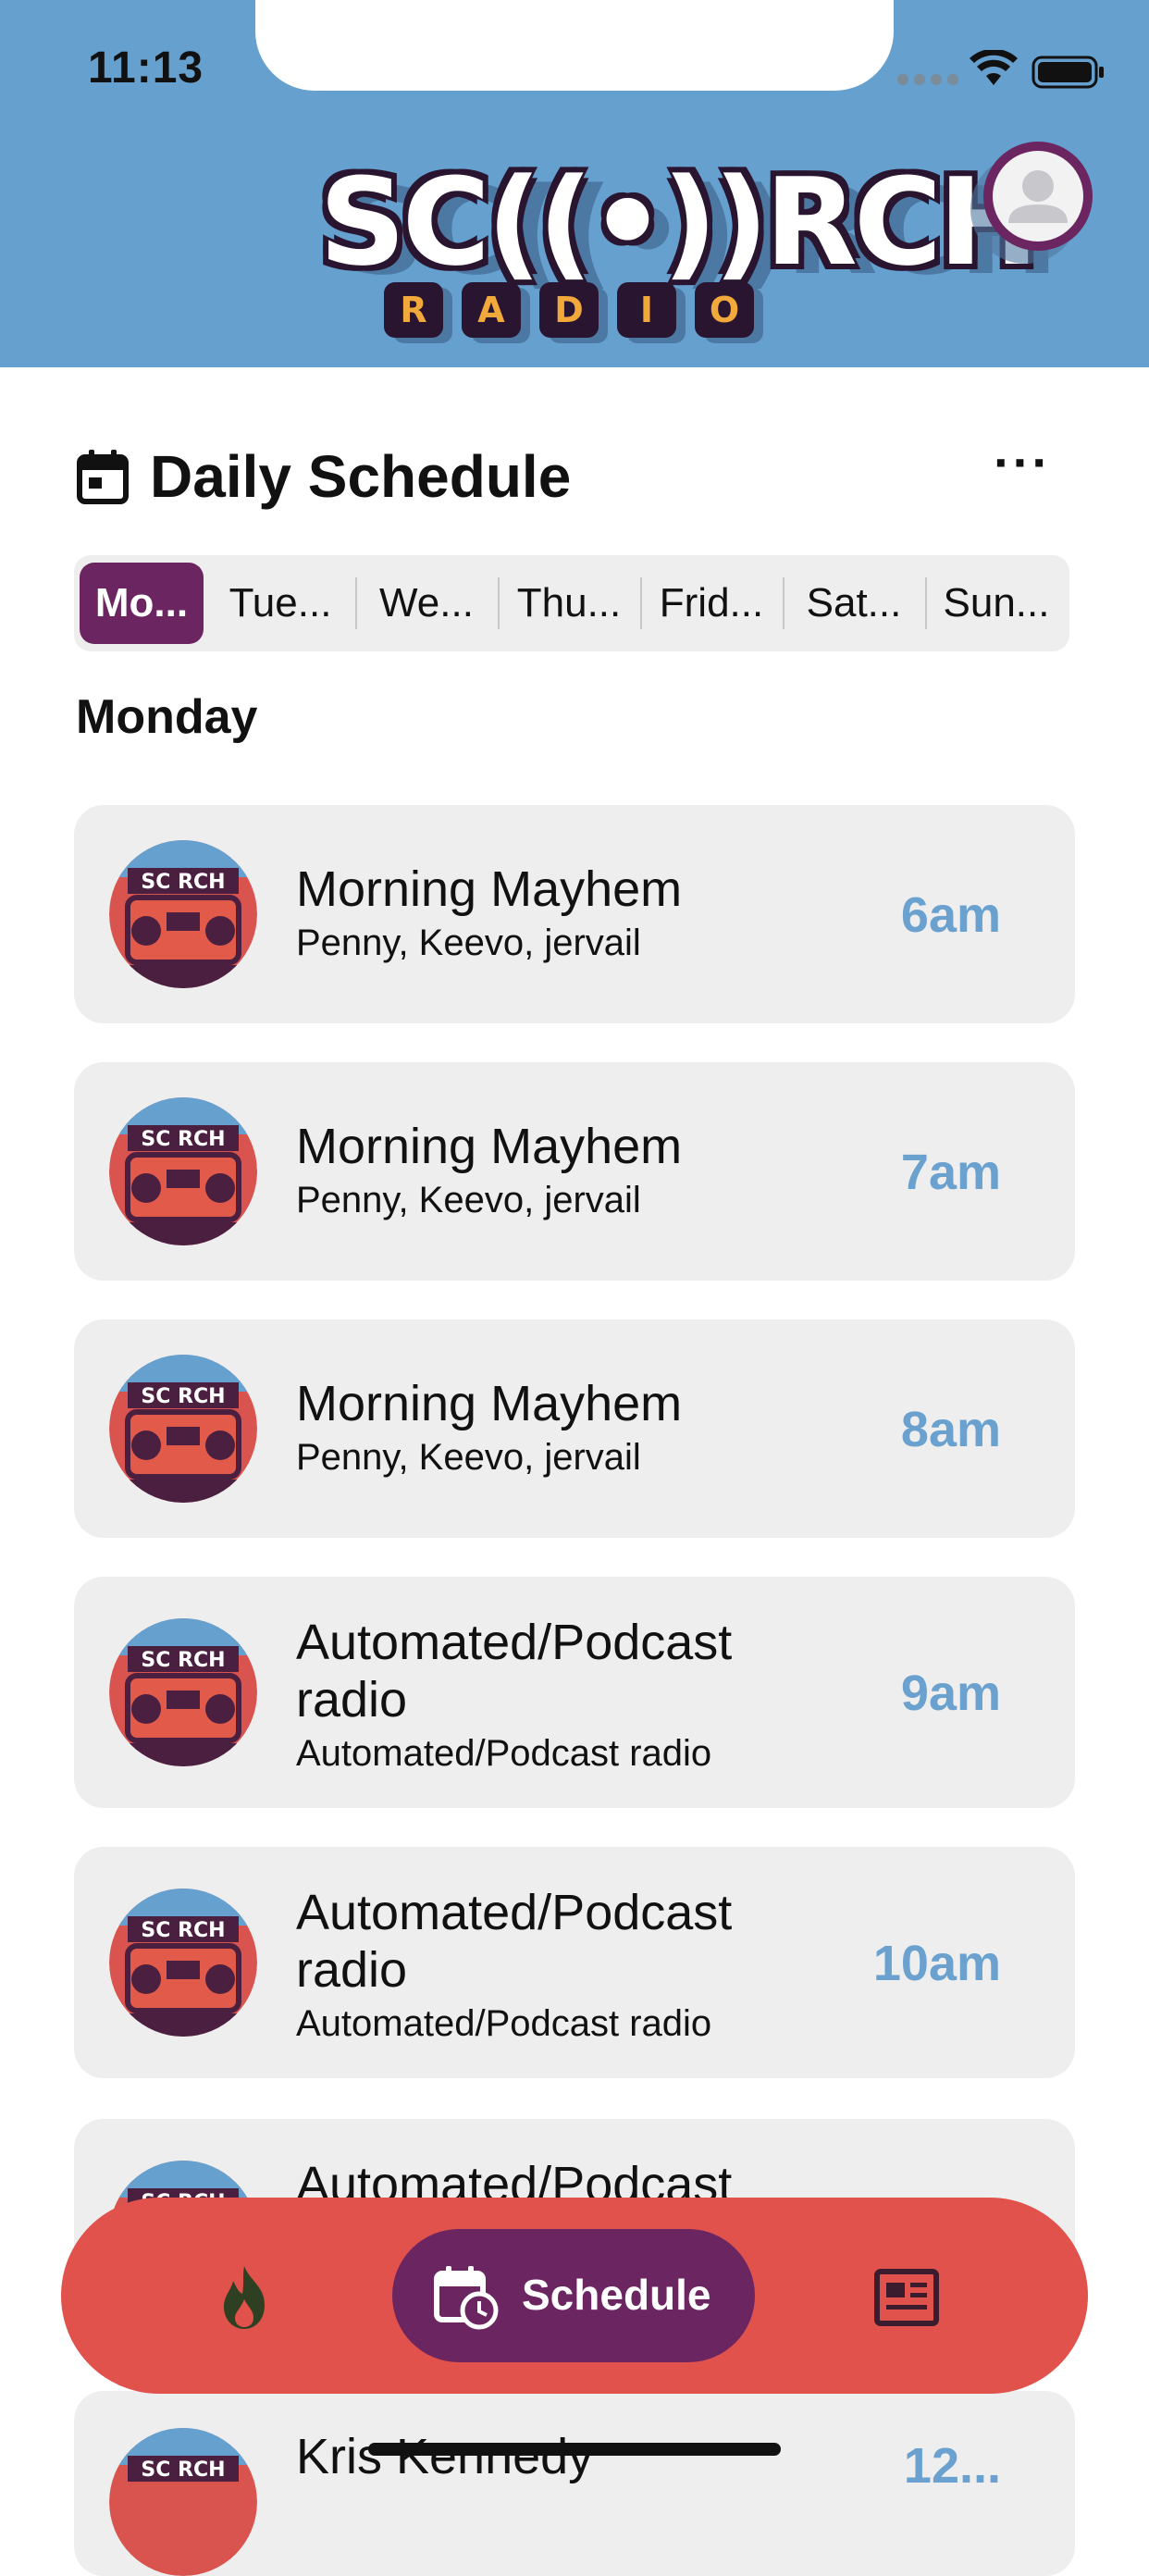  I want to click on logo-letter: I, so click(646, 310).